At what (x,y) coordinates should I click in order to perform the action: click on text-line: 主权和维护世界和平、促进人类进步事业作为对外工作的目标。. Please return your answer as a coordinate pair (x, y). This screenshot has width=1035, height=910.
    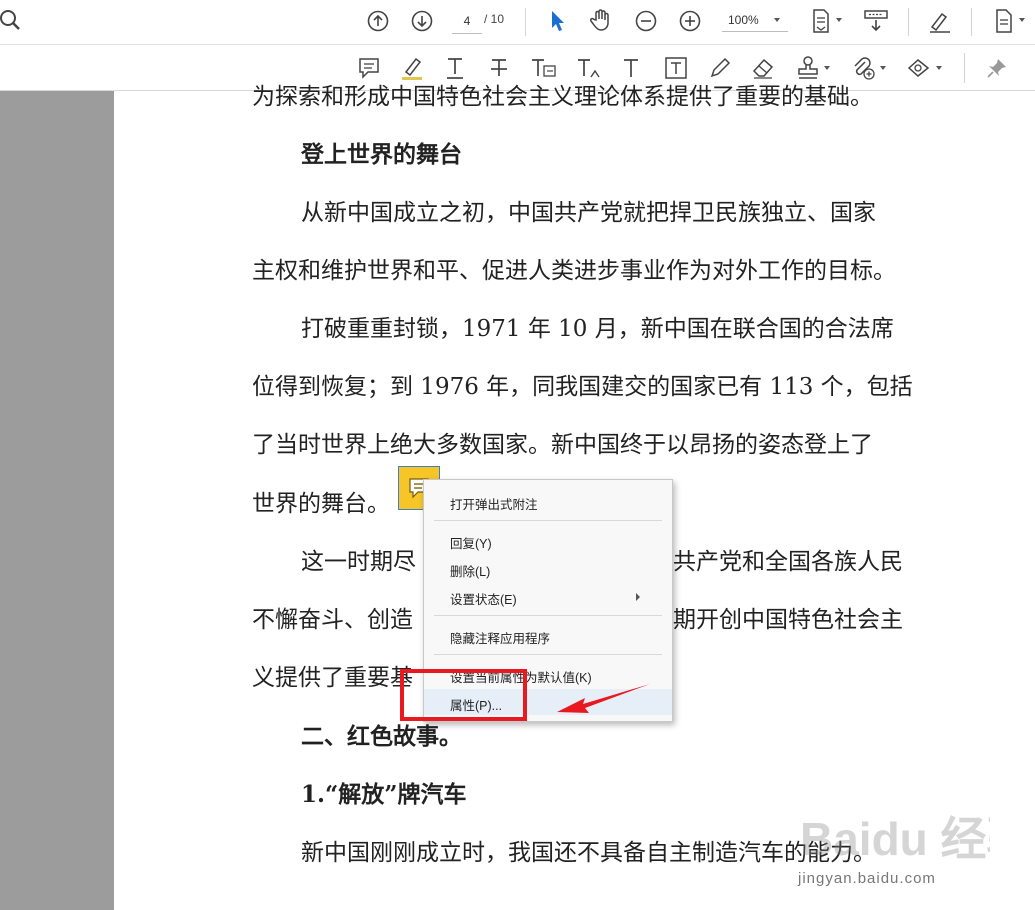
    Looking at the image, I should click on (574, 271).